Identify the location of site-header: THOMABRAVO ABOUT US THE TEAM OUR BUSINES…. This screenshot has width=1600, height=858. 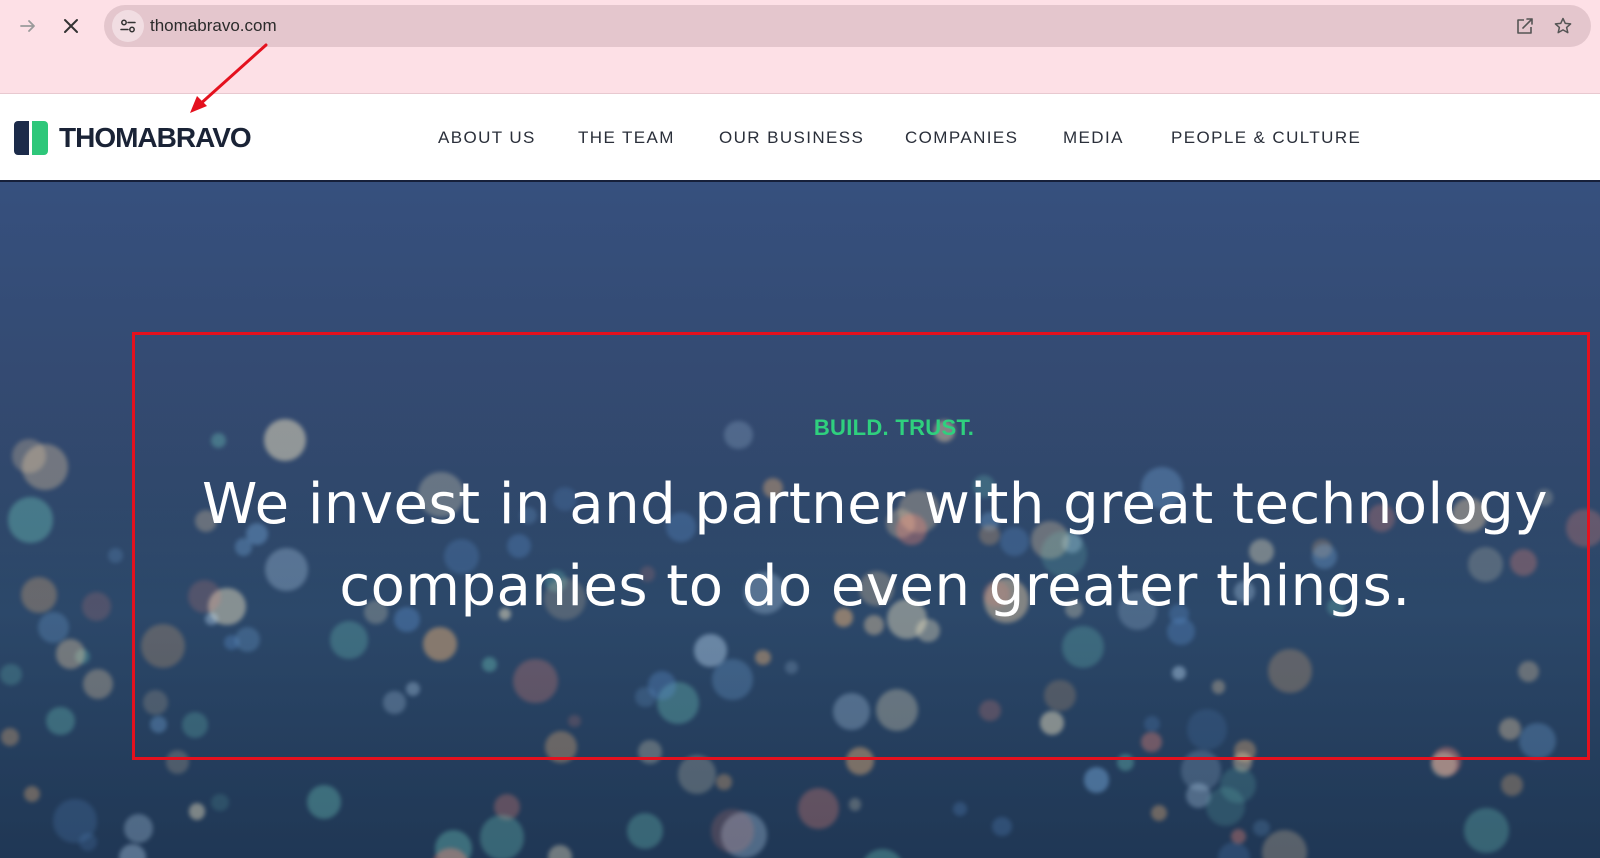
(800, 138).